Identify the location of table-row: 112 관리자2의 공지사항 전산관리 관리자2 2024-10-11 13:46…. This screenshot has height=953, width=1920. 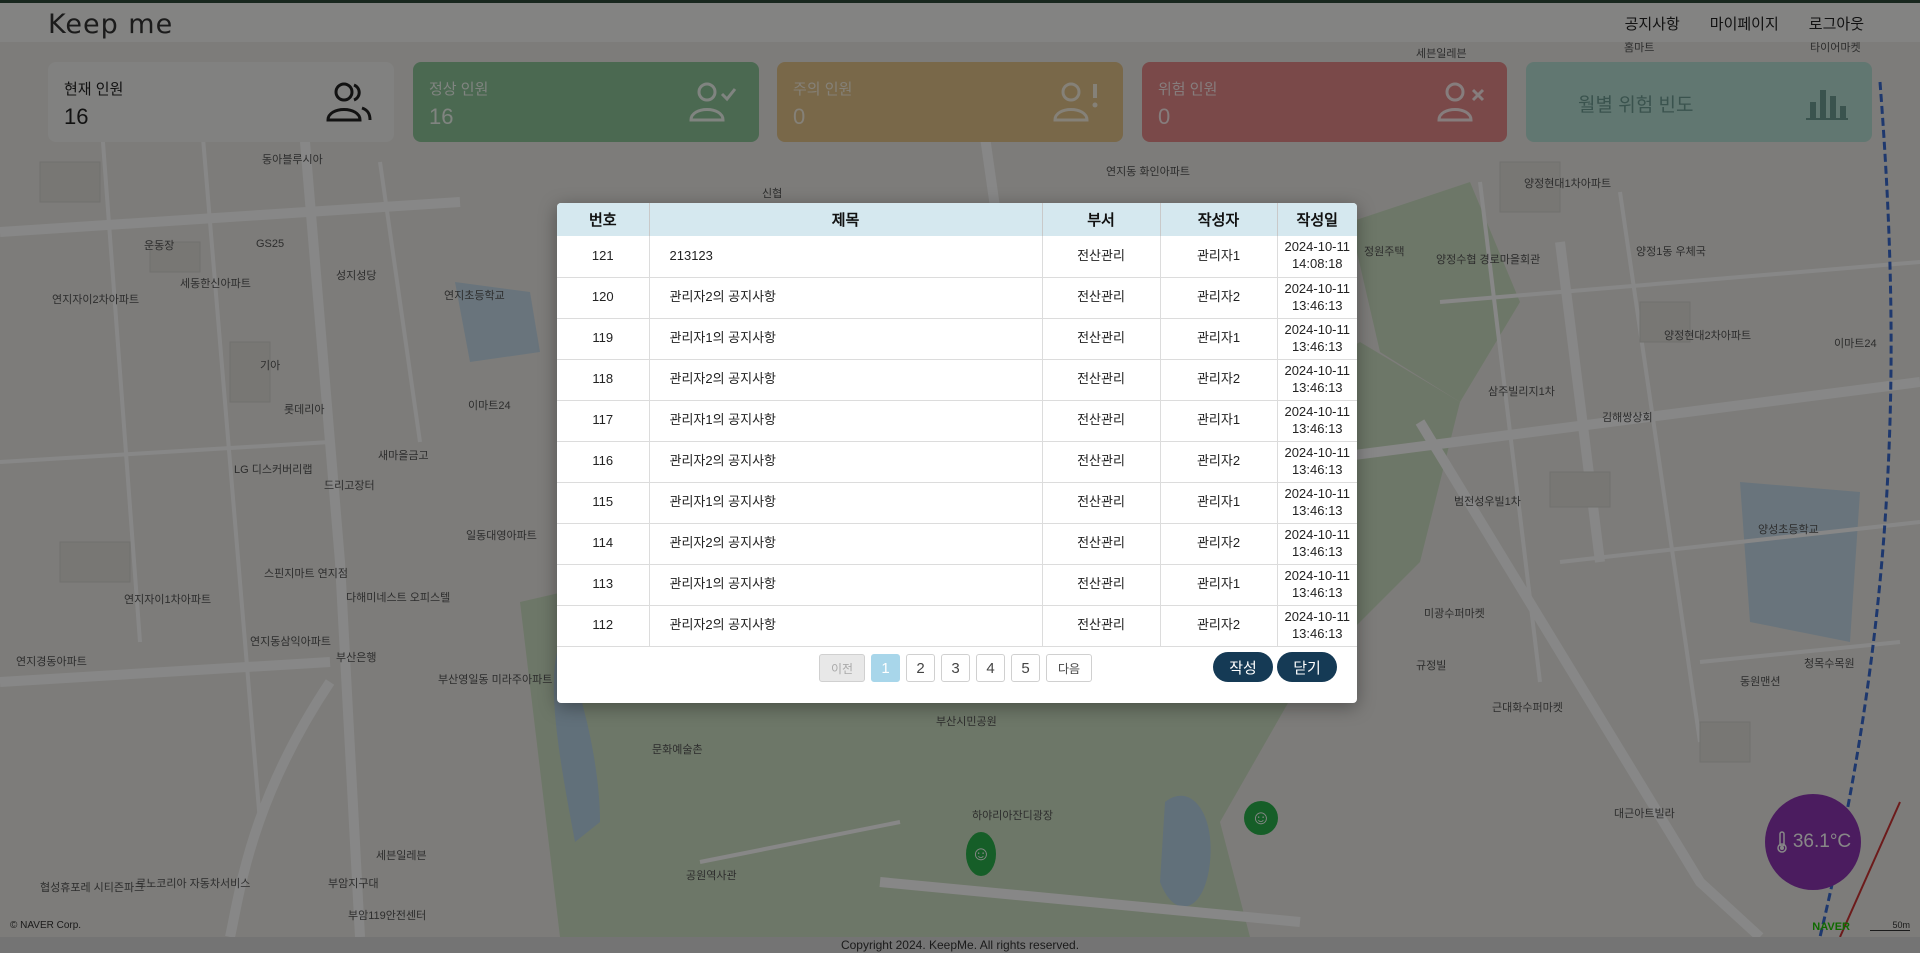
(957, 626).